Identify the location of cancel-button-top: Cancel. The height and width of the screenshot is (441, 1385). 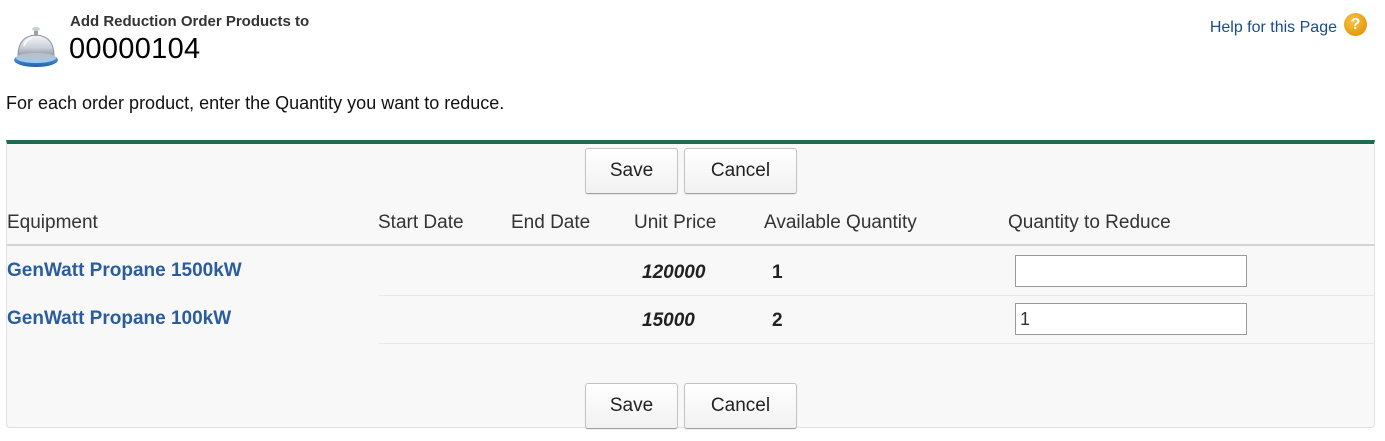
(740, 171).